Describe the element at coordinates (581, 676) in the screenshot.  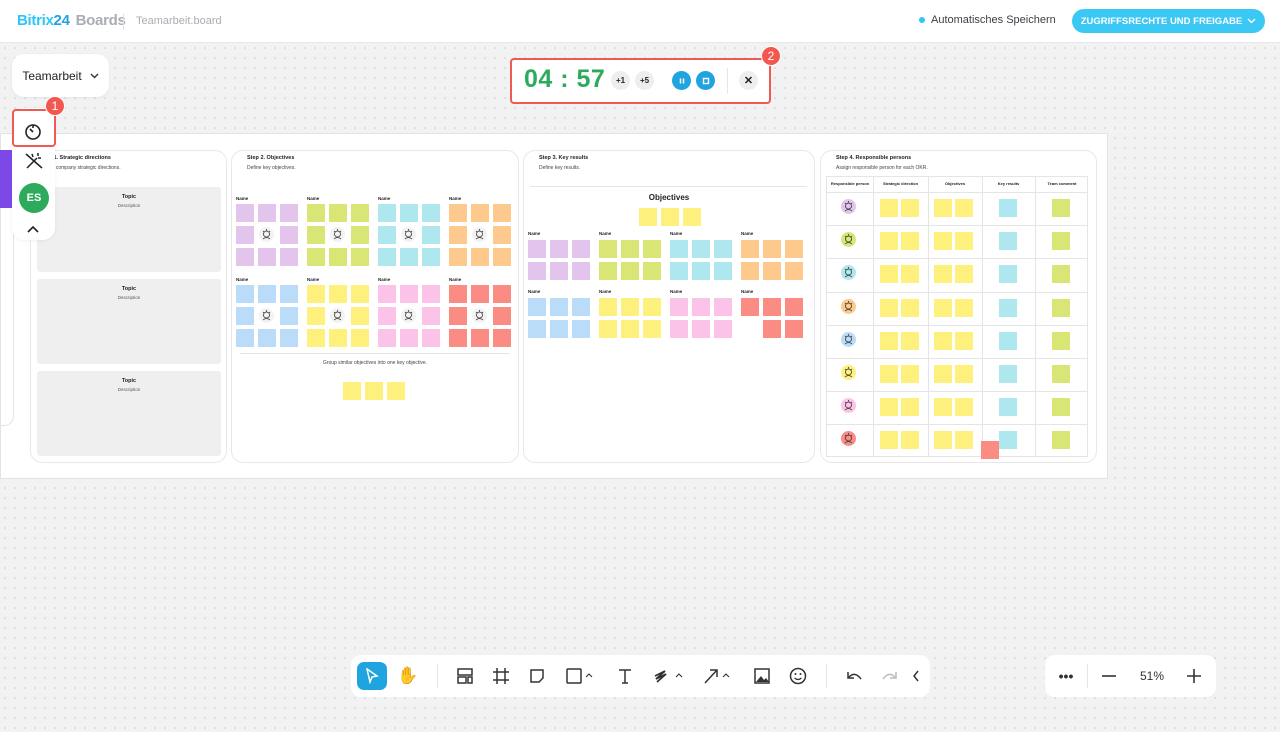
I see `shape-tool` at that location.